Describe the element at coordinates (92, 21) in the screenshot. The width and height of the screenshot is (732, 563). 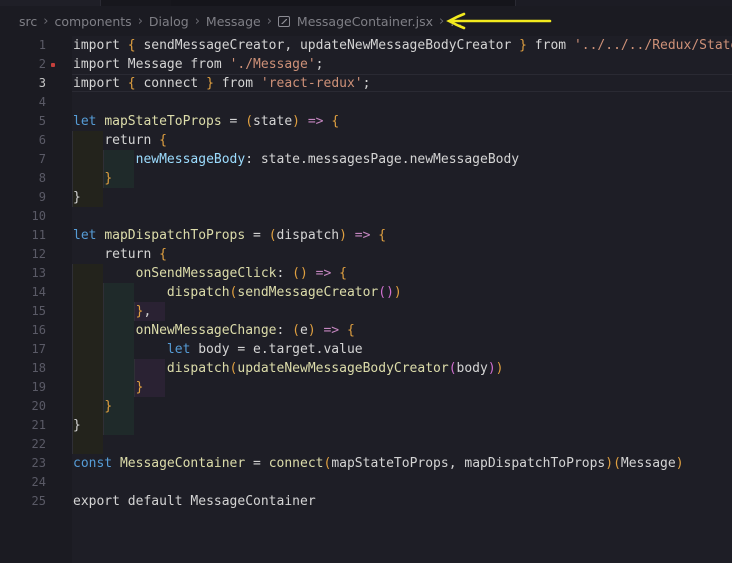
I see `breadcrumb-item-components: components` at that location.